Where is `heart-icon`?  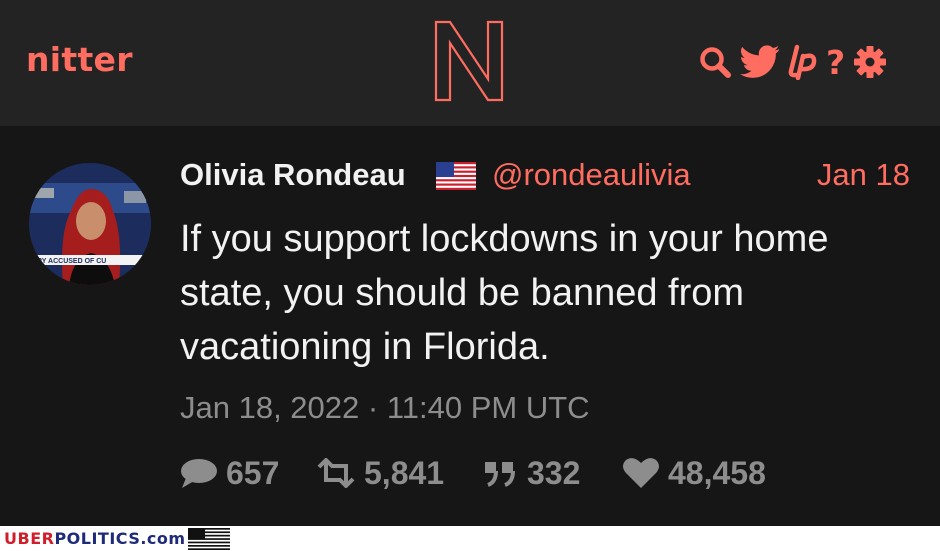
heart-icon is located at coordinates (641, 473).